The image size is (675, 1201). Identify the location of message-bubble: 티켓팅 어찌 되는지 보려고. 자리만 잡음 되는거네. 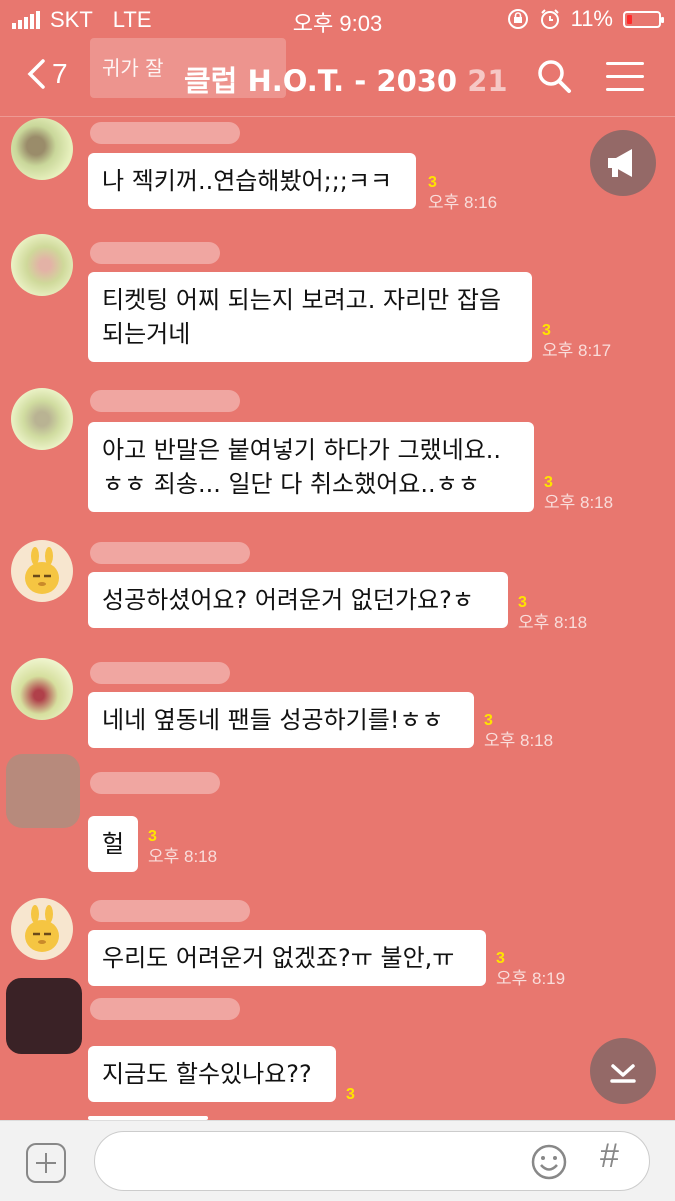
(310, 317).